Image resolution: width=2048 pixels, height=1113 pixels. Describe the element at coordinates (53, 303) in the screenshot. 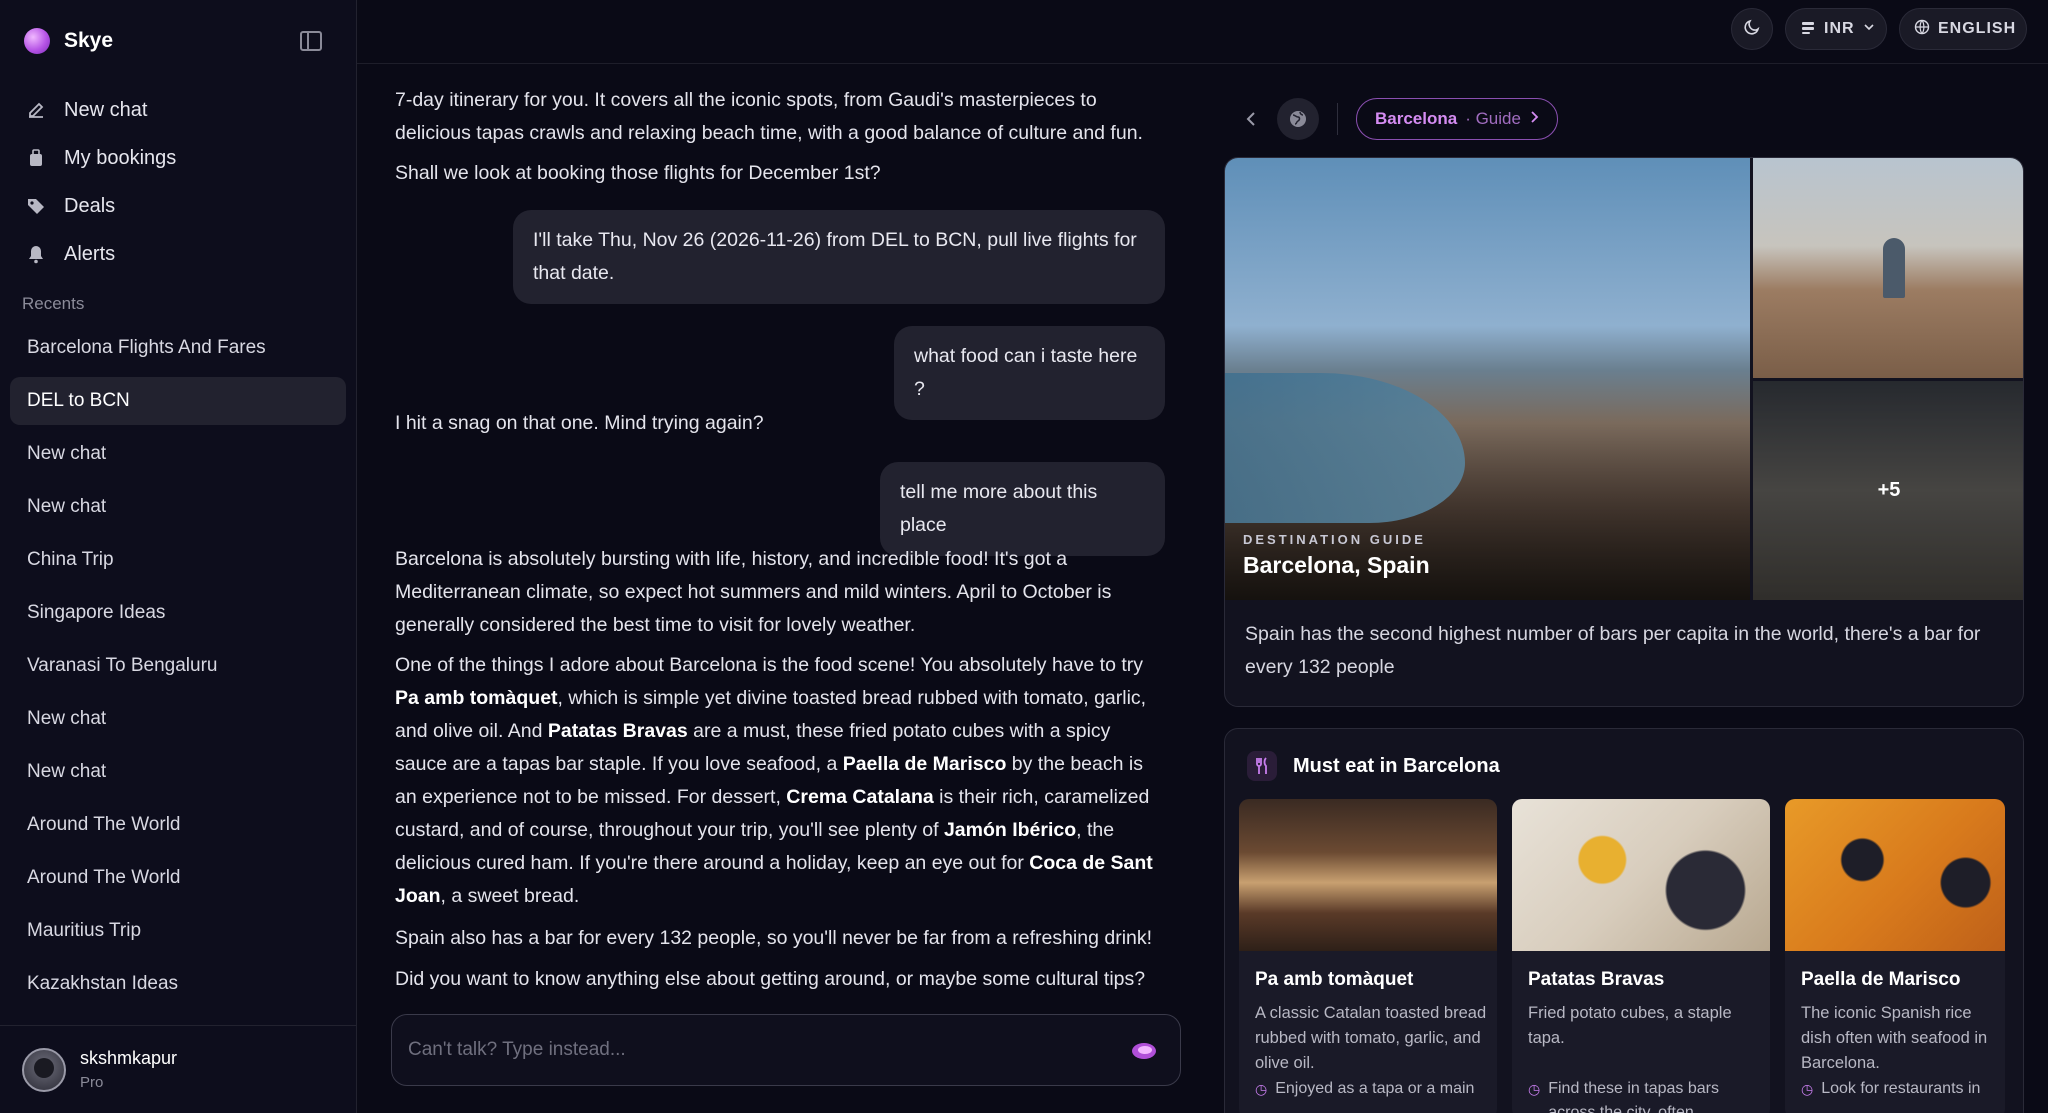

I see `recents-heading: Recents` at that location.